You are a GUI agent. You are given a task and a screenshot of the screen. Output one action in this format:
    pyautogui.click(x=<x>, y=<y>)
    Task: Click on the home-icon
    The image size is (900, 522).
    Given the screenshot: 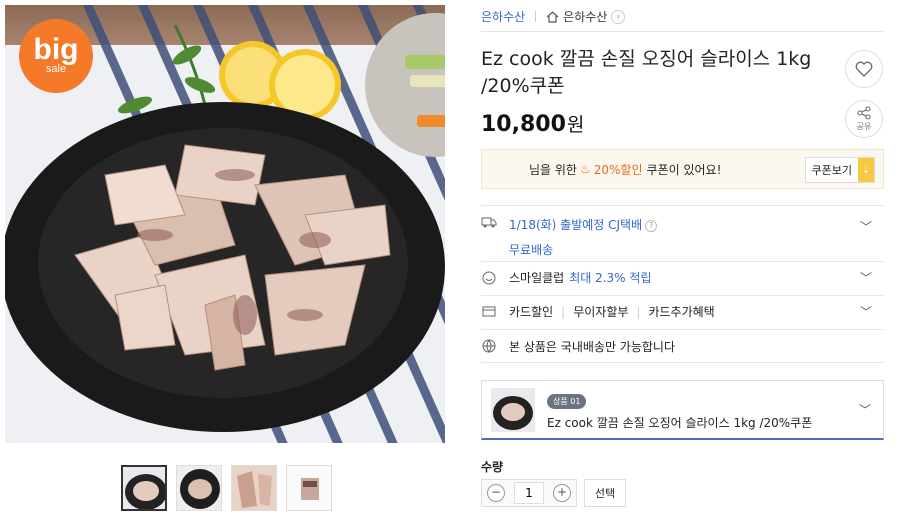 What is the action you would take?
    pyautogui.click(x=552, y=16)
    